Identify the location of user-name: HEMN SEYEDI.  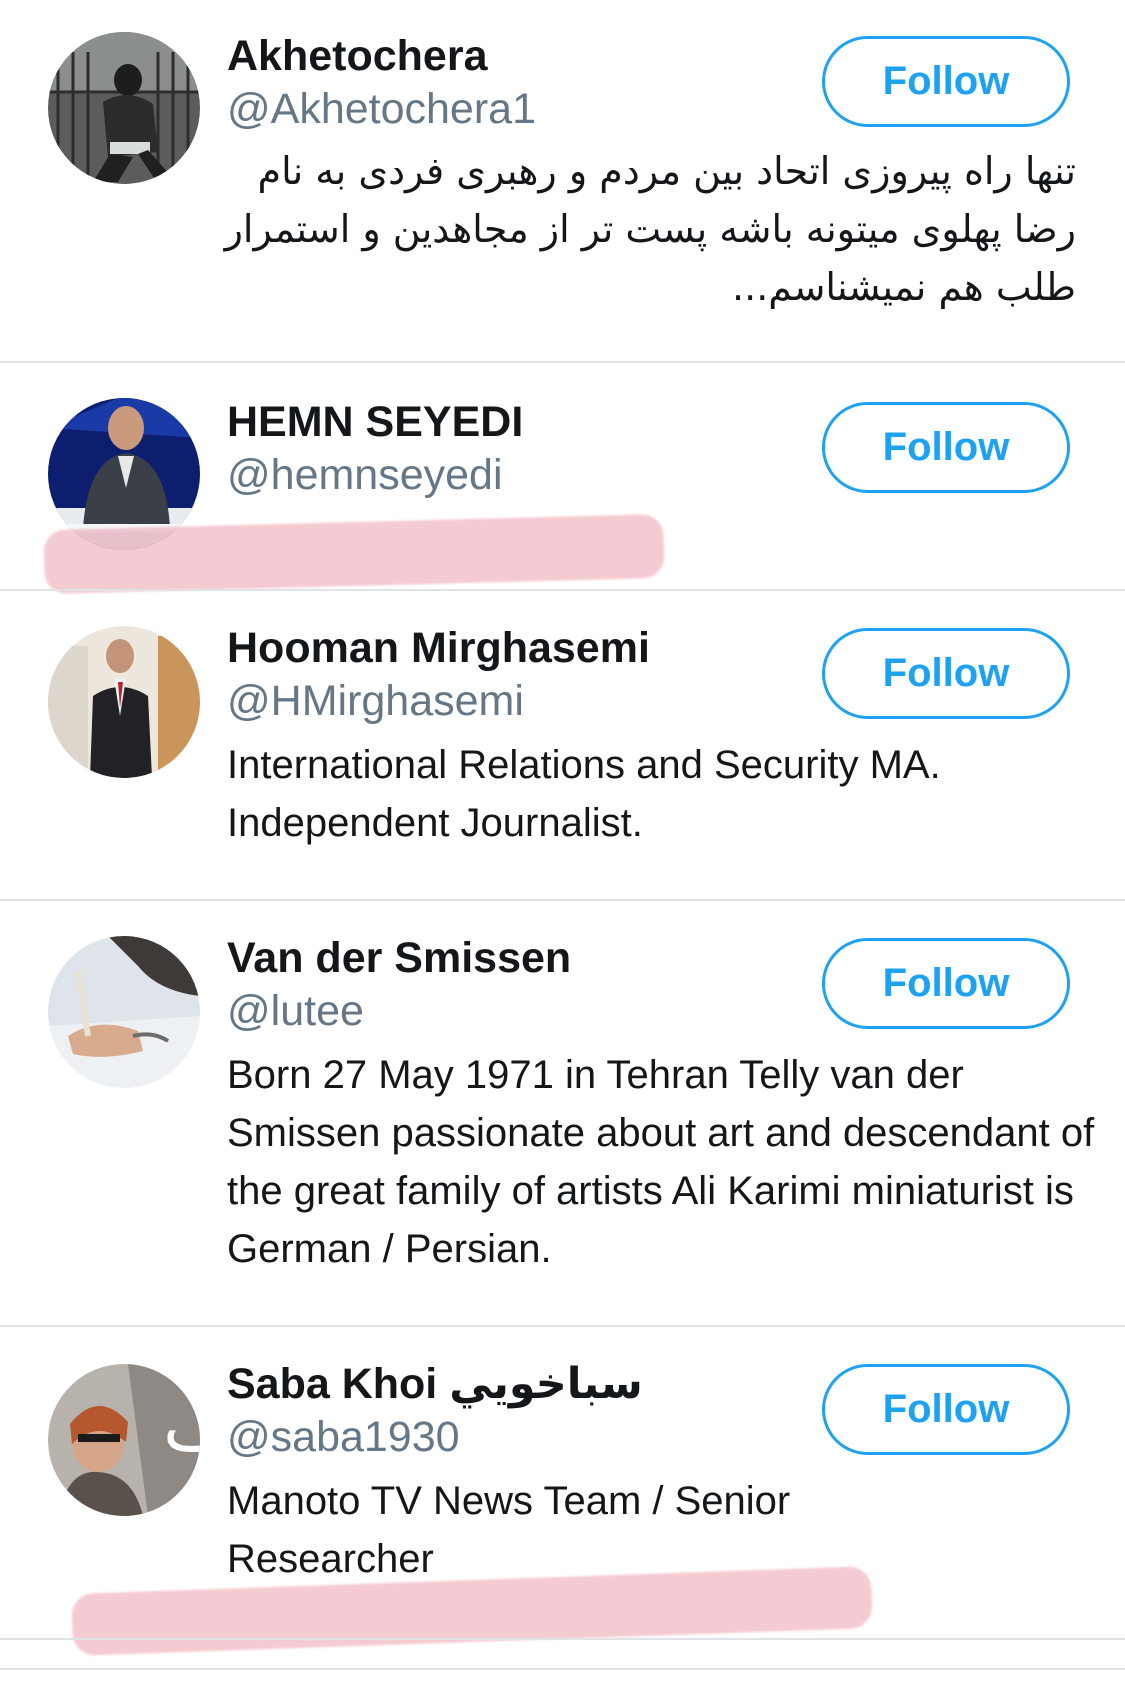
(375, 422).